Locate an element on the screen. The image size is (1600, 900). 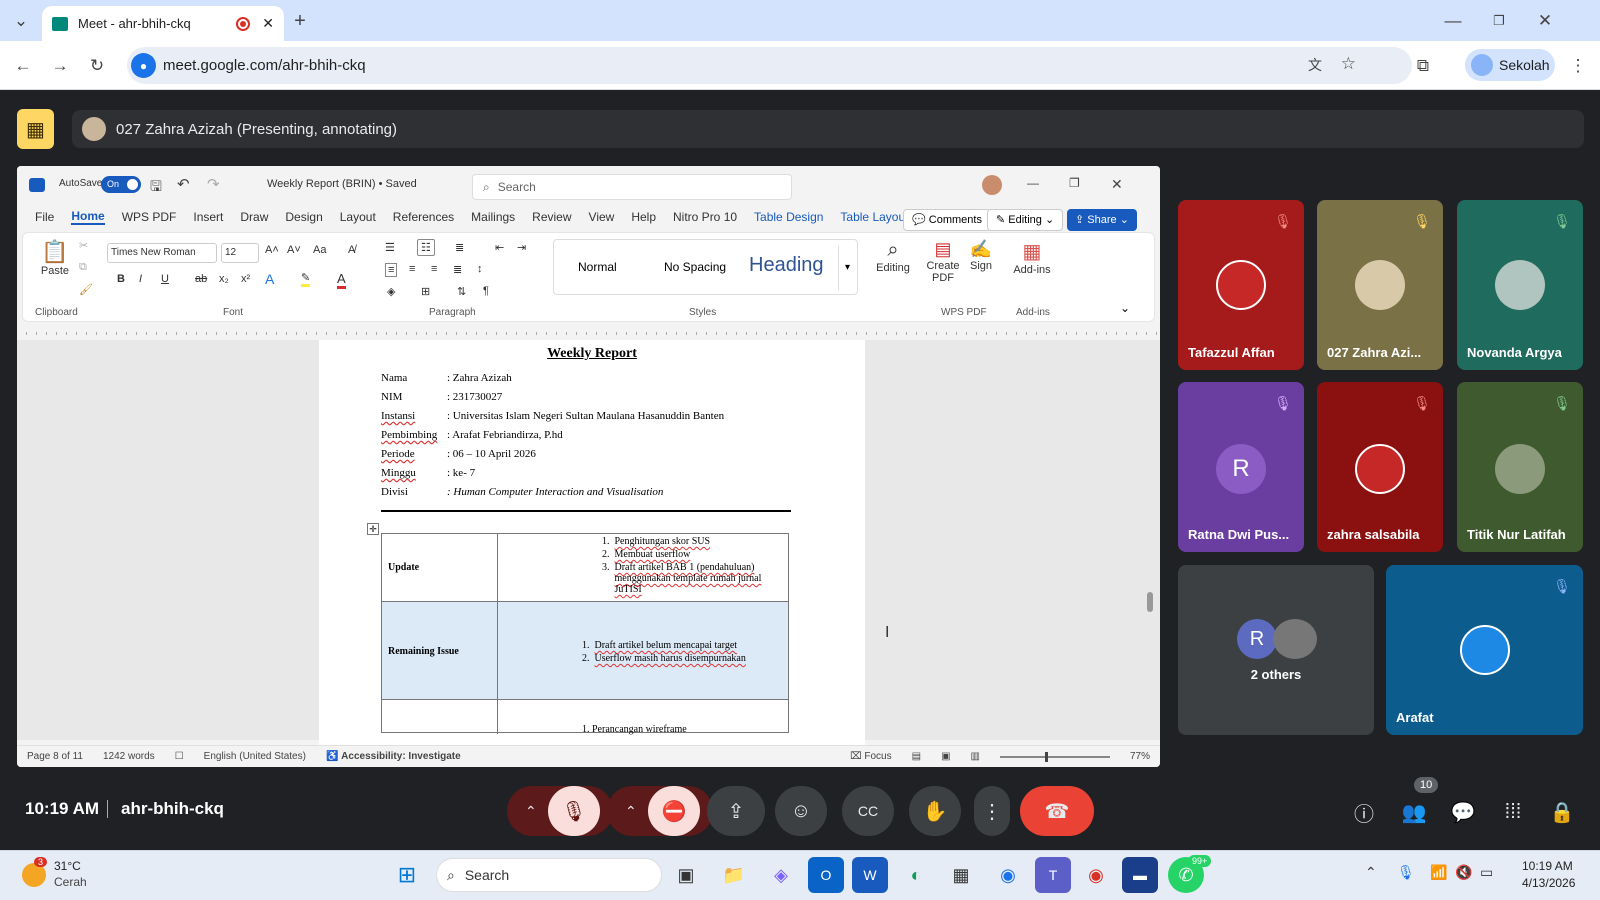
profile-button: Sekolah is located at coordinates (1510, 65).